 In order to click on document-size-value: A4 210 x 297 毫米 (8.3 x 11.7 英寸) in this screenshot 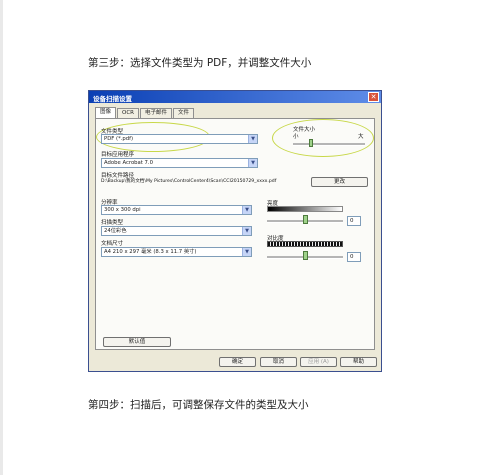, I will do `click(150, 252)`.